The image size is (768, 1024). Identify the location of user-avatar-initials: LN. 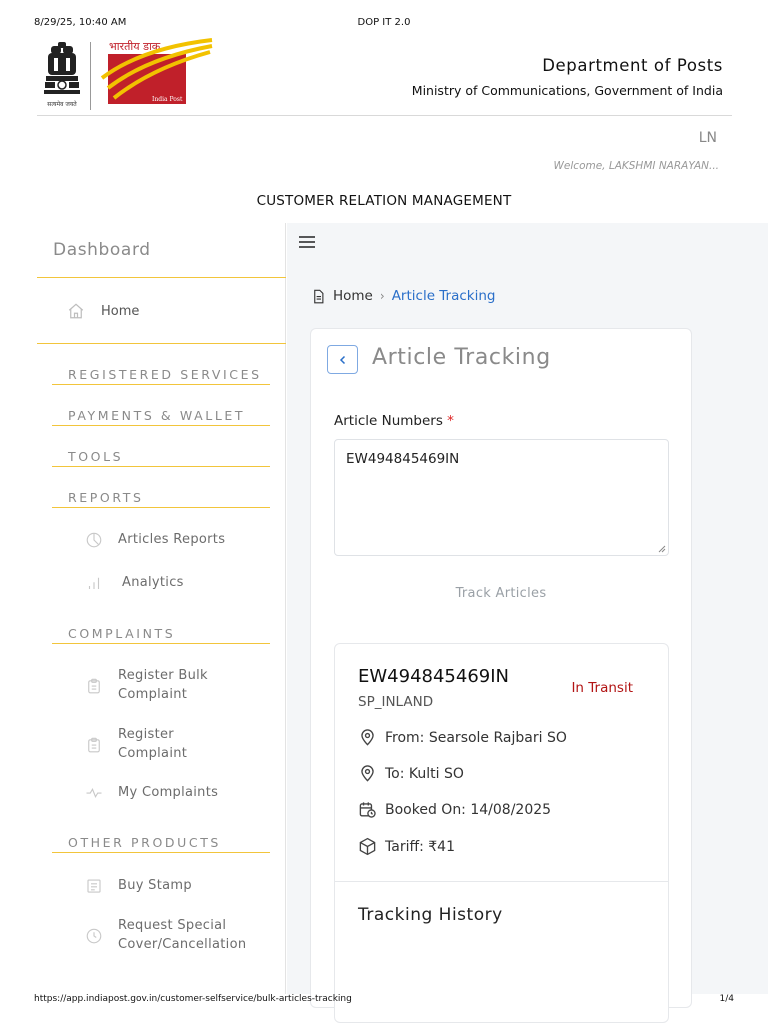
(708, 138).